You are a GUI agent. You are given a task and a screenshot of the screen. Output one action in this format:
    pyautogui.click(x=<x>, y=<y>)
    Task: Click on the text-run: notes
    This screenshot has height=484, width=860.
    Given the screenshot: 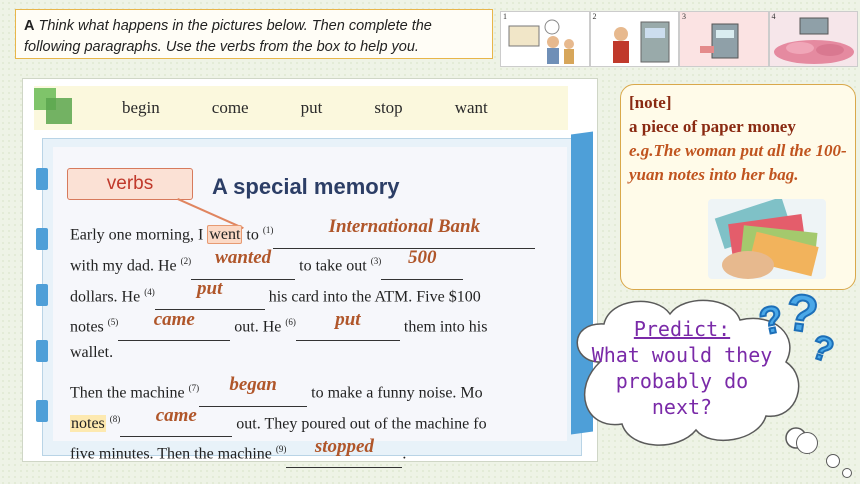 What is the action you would take?
    pyautogui.click(x=87, y=327)
    